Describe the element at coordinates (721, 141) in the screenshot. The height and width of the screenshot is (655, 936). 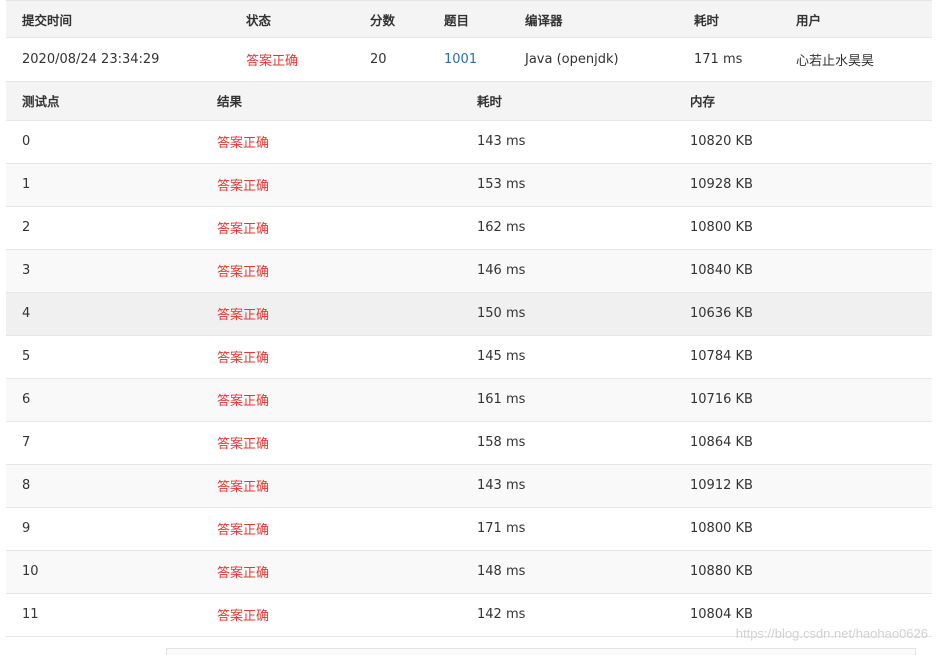
I see `memory: 10820 KB` at that location.